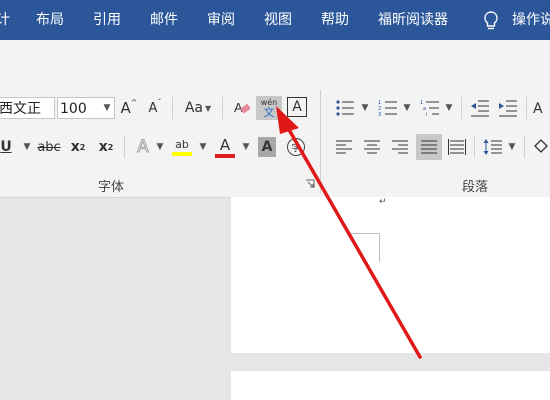 Image resolution: width=550 pixels, height=400 pixels. I want to click on line-spacing-button, so click(493, 147).